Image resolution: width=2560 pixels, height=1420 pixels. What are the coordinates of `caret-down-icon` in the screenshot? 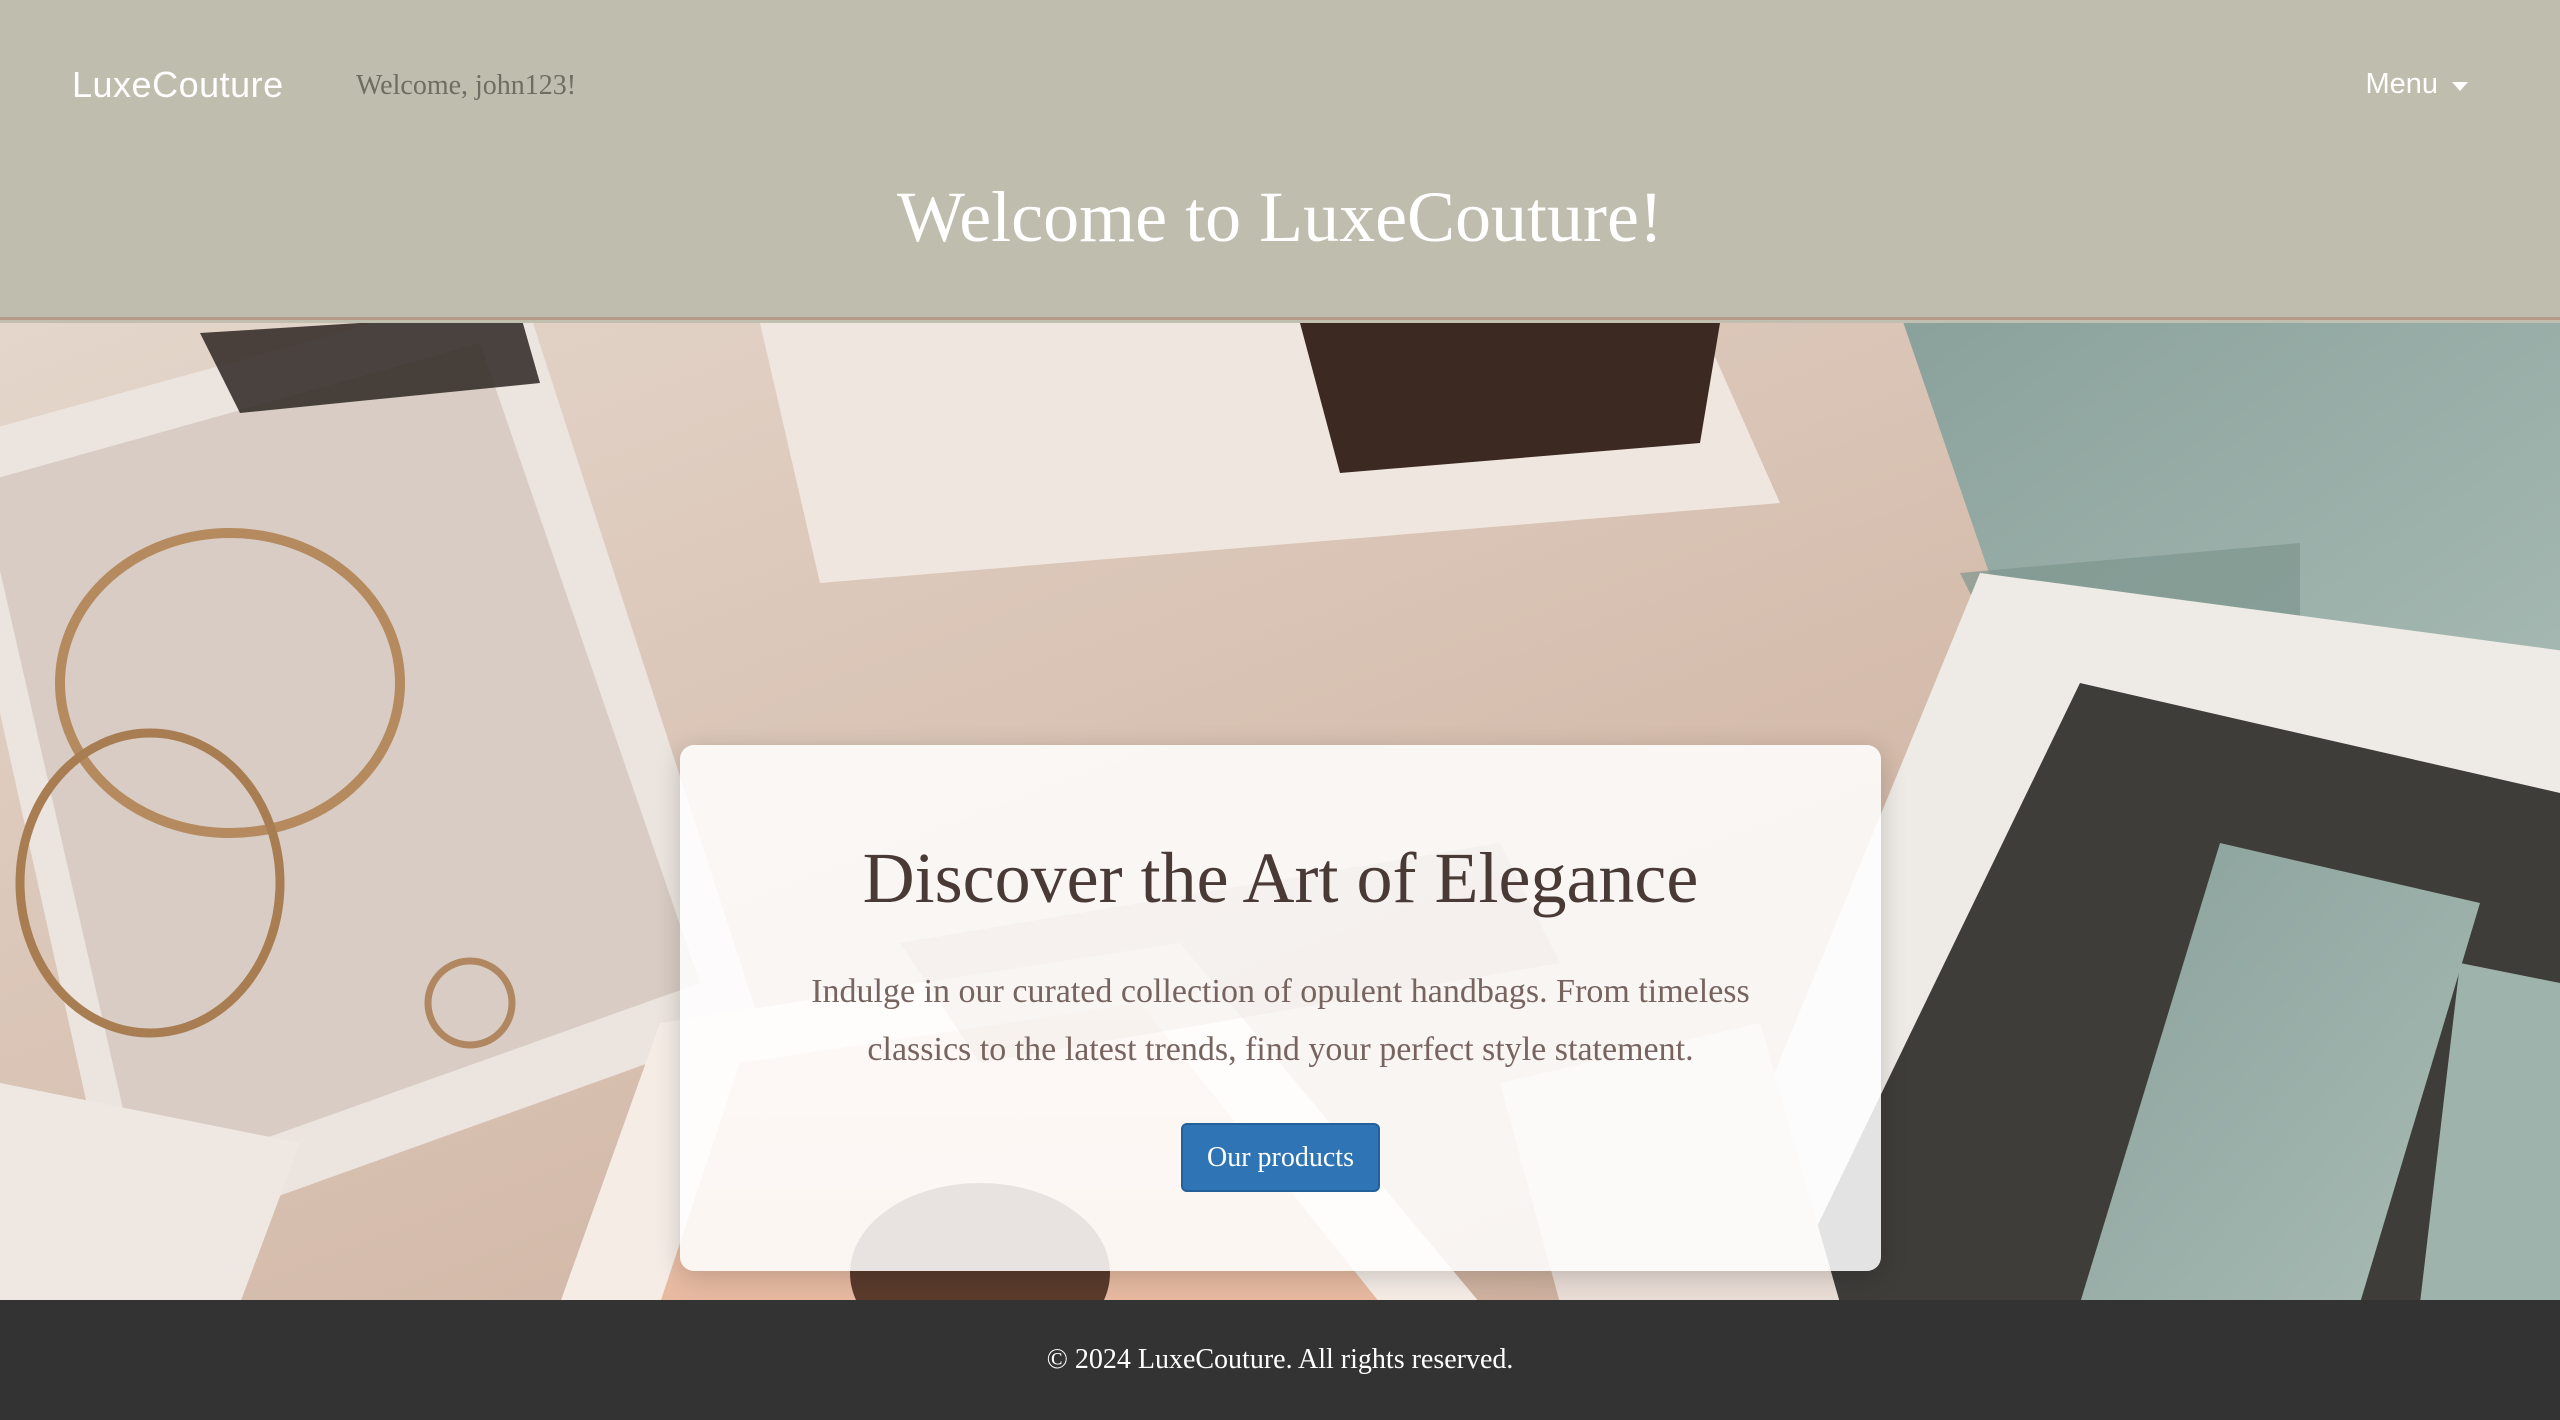 It's located at (2460, 86).